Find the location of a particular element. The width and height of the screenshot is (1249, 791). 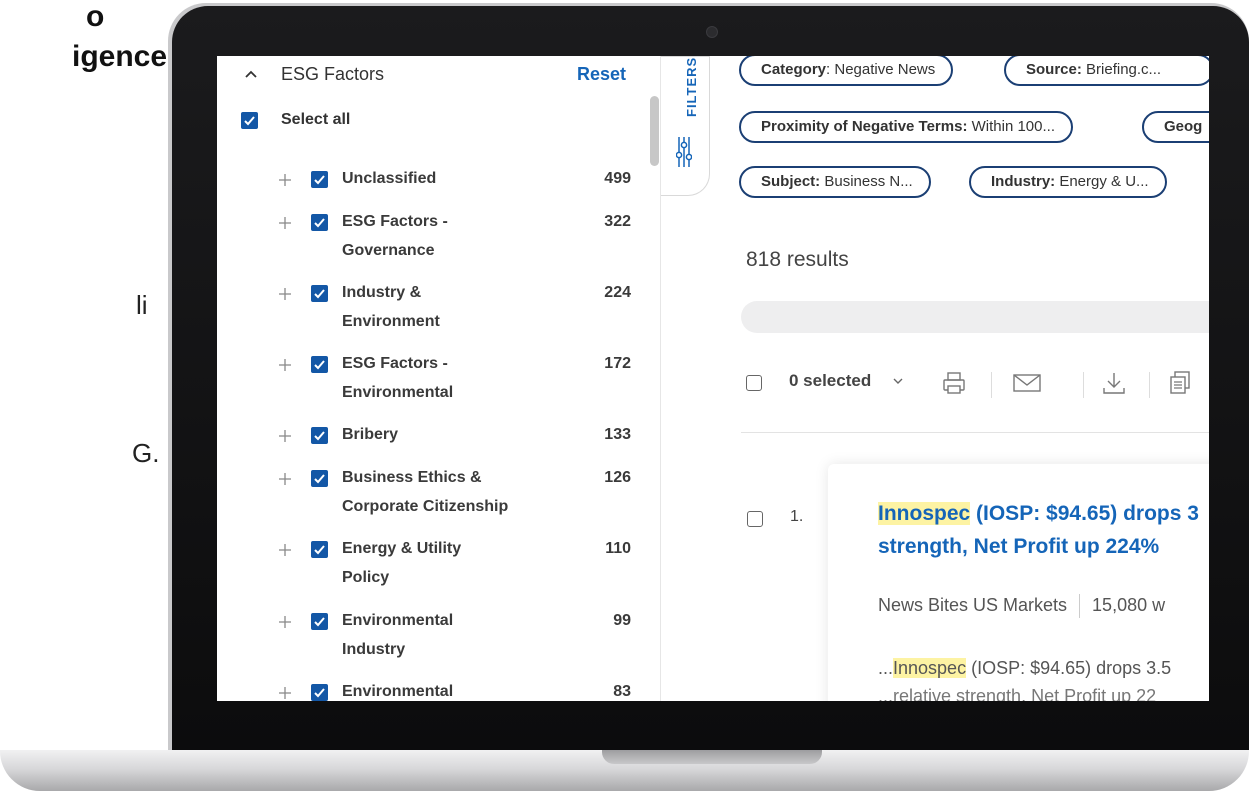

meta-divider is located at coordinates (1080, 606).